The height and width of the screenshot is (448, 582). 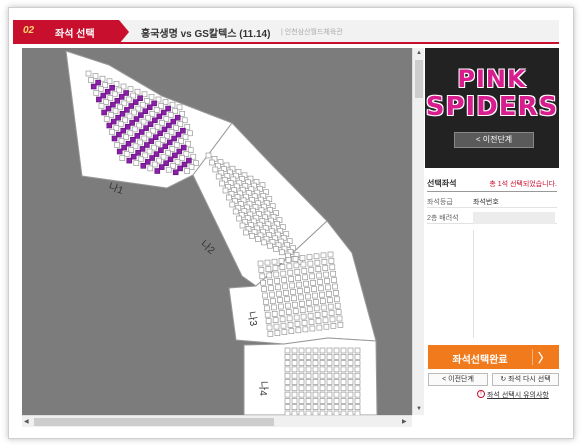 I want to click on scroll-down-icon: ▼, so click(x=419, y=409).